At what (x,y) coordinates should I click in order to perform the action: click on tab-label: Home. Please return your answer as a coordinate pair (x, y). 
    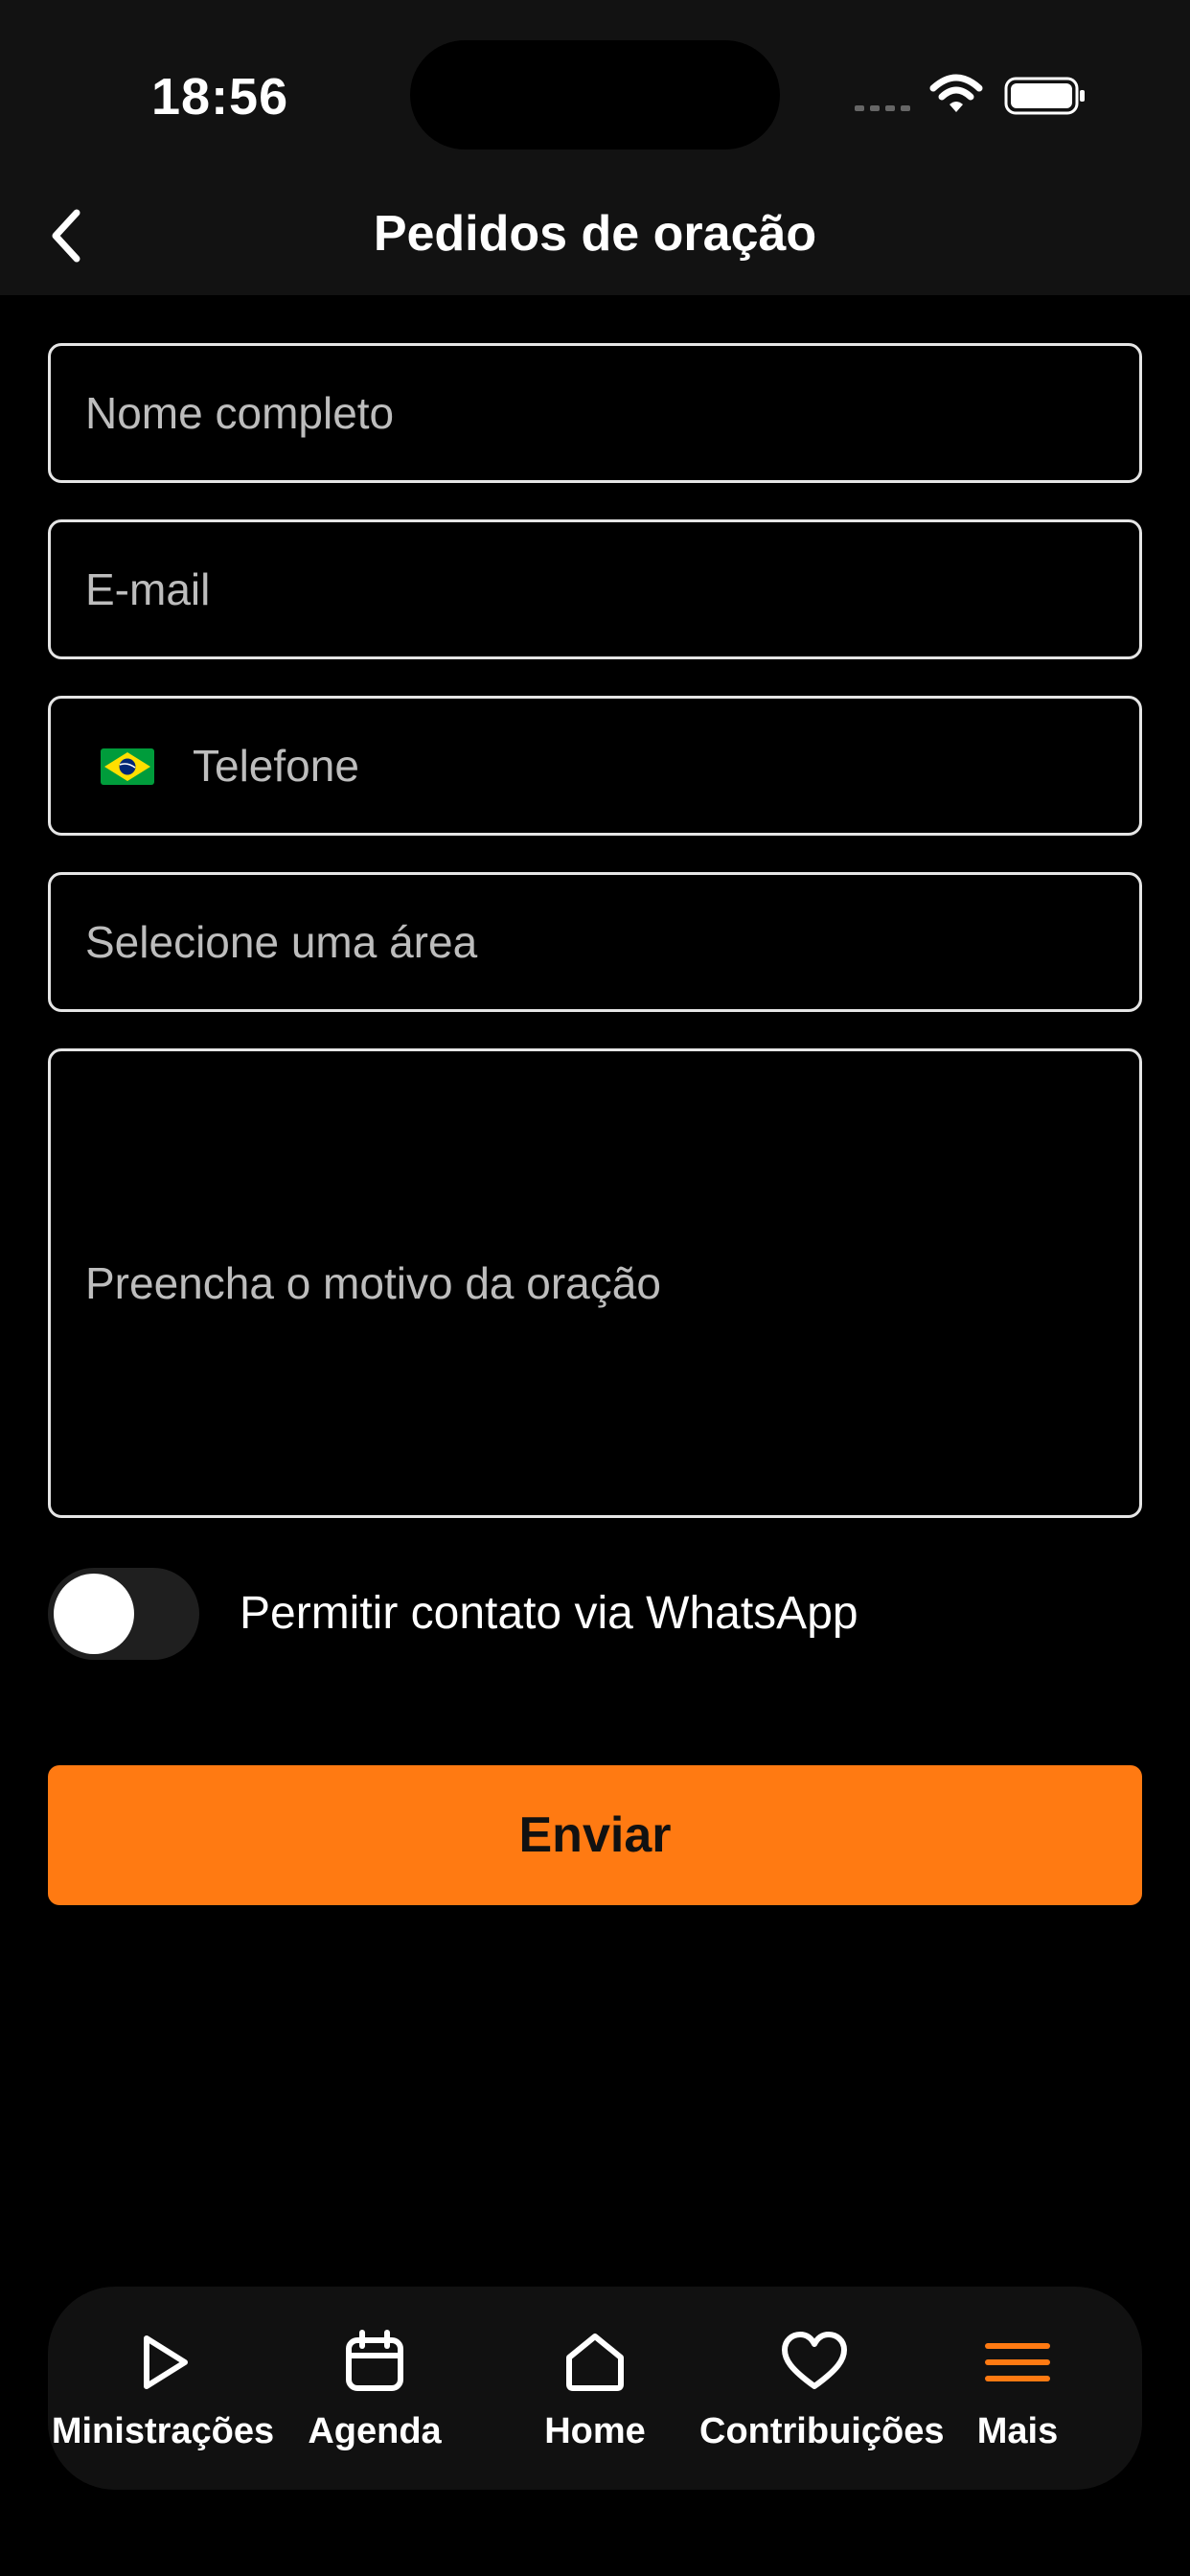
    Looking at the image, I should click on (595, 2431).